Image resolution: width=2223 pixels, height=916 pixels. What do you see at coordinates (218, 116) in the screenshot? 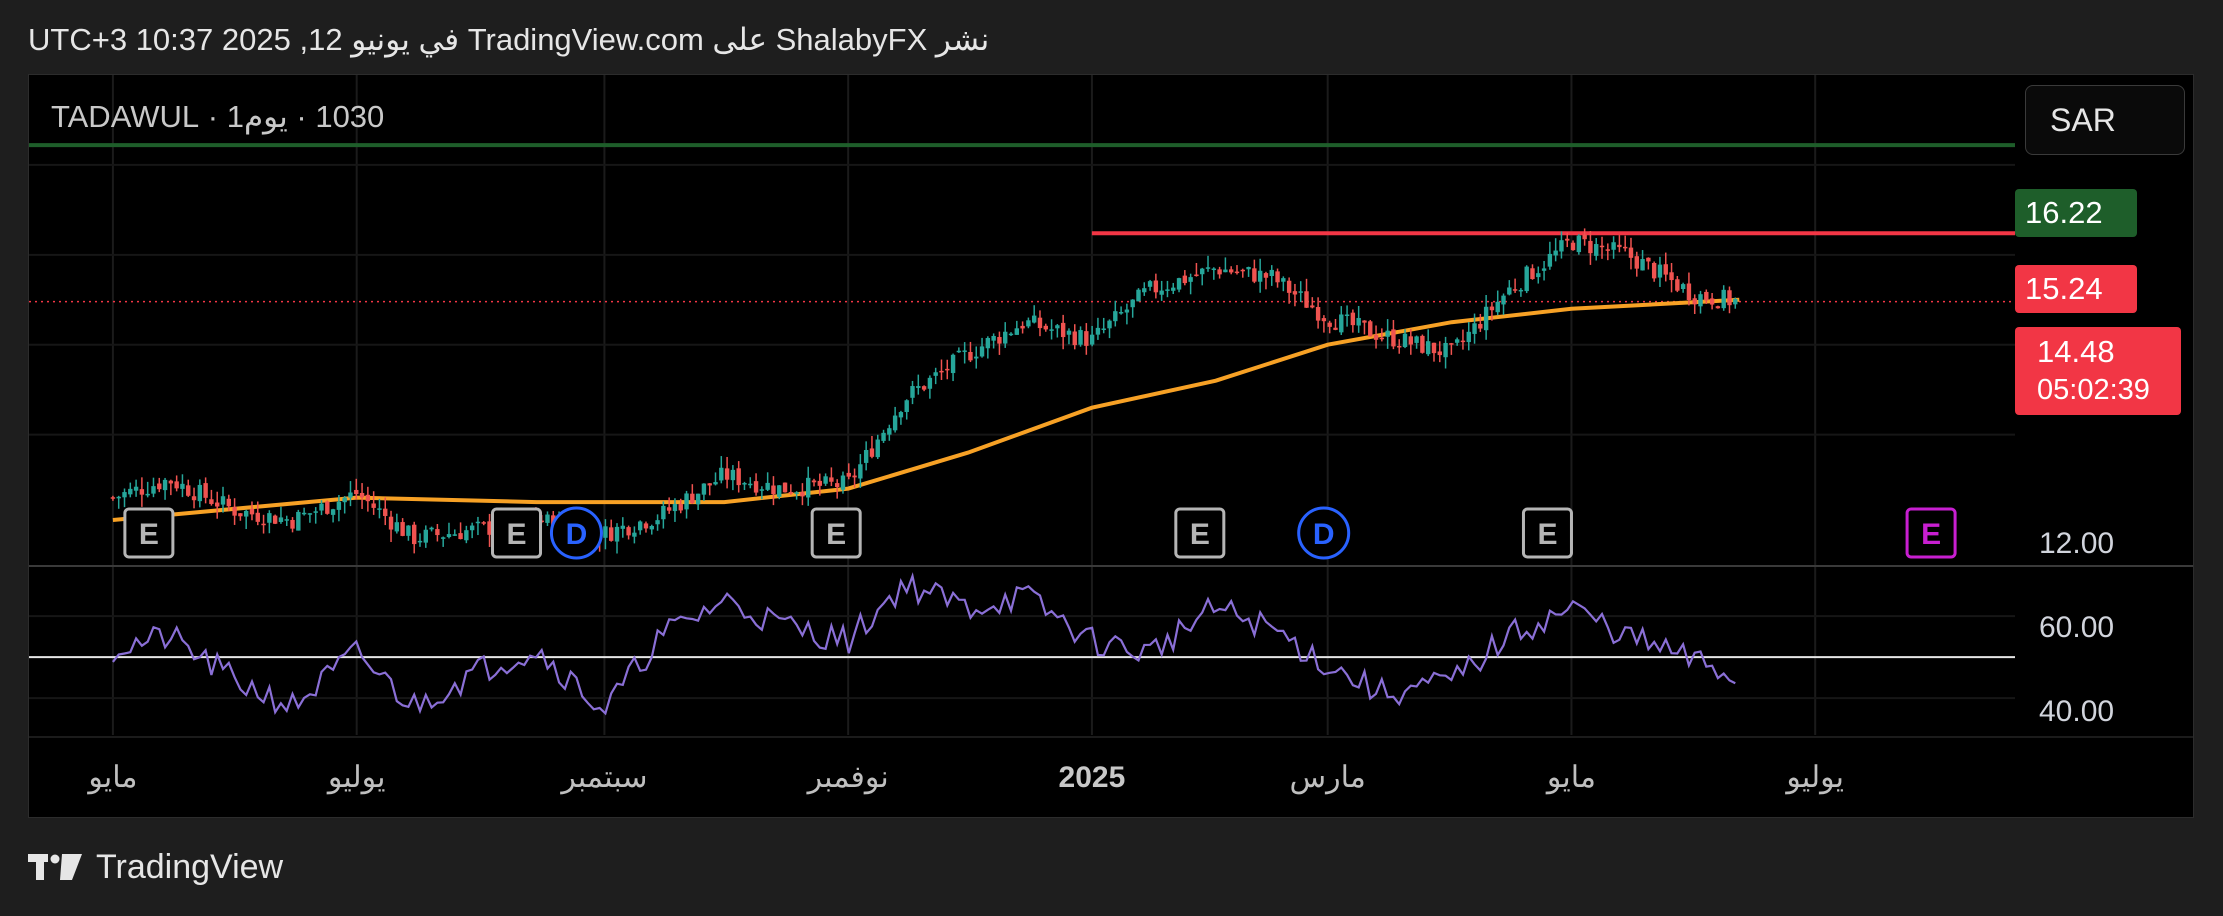
I see `symbol-info: 1030 · يوم1 · TADAWUL` at bounding box center [218, 116].